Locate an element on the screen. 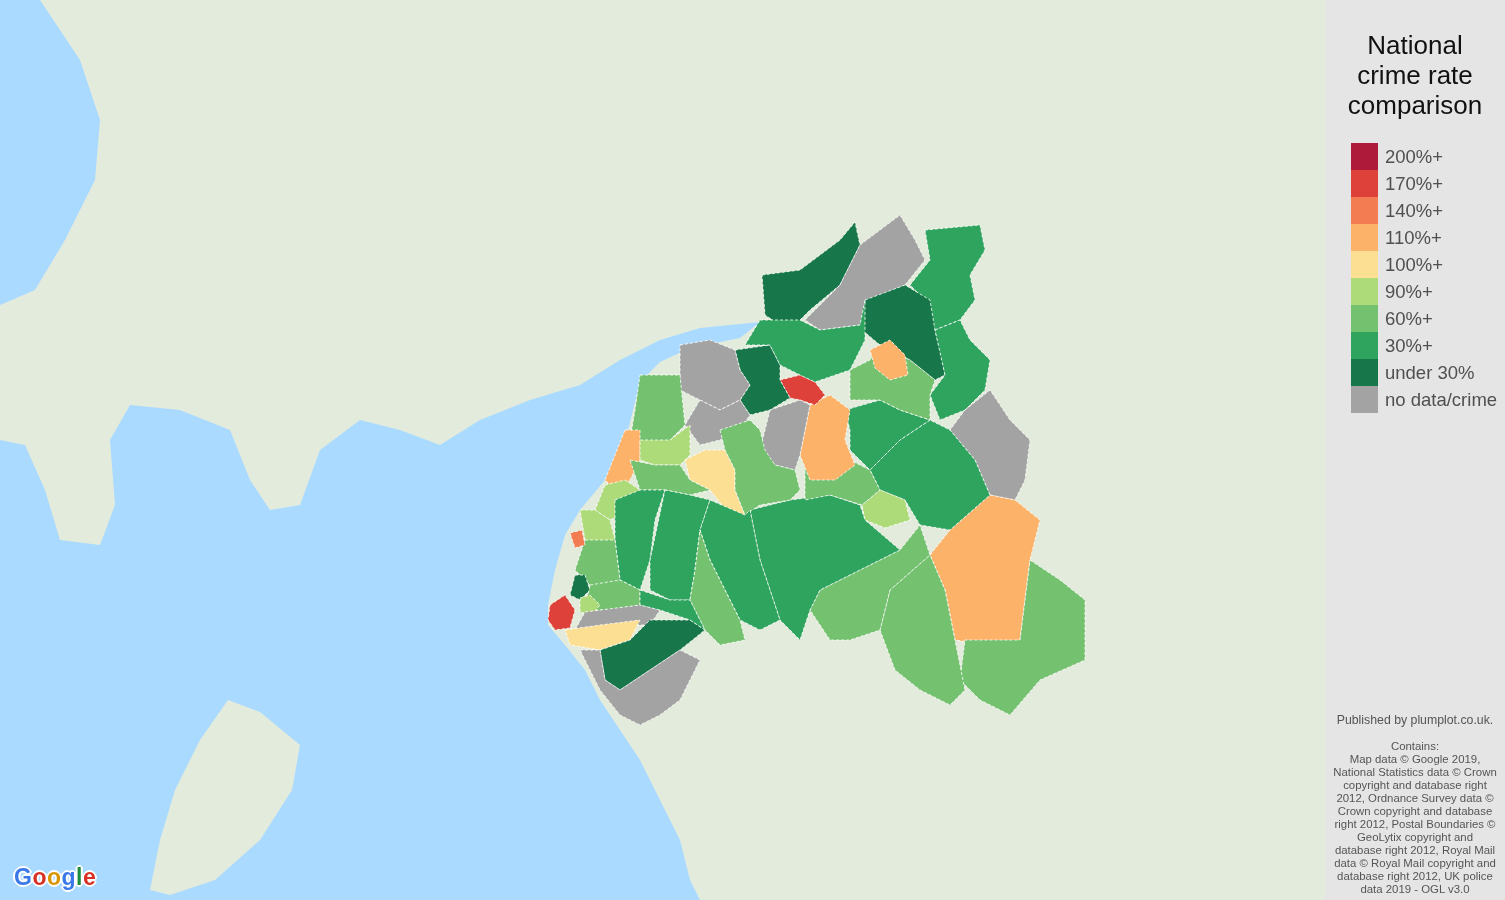 The height and width of the screenshot is (900, 1505). legend-label: 100%+ is located at coordinates (1414, 264).